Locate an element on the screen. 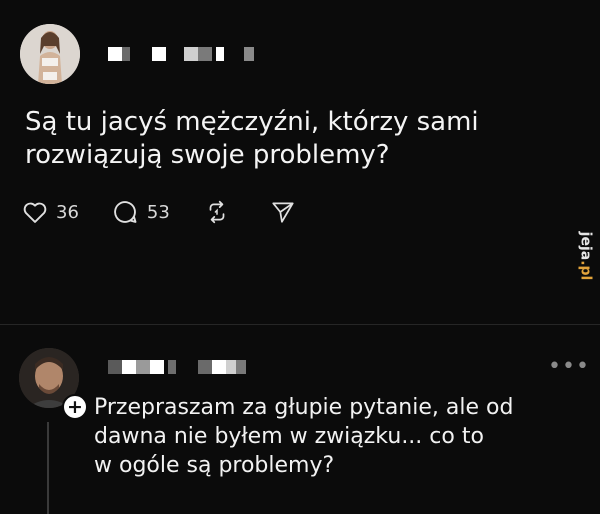 This screenshot has width=600, height=514. post-actions: 36 53 is located at coordinates (158, 212).